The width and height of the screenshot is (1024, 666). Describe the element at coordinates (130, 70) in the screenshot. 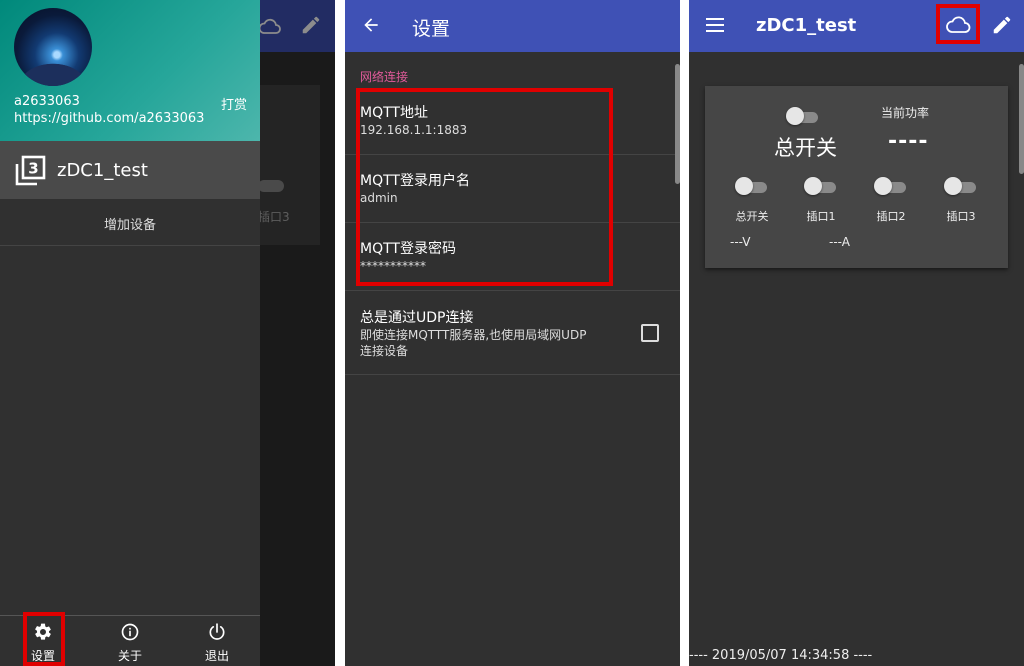

I see `drawer-header: a2633063 打赏 https://github.com/a2633063` at that location.